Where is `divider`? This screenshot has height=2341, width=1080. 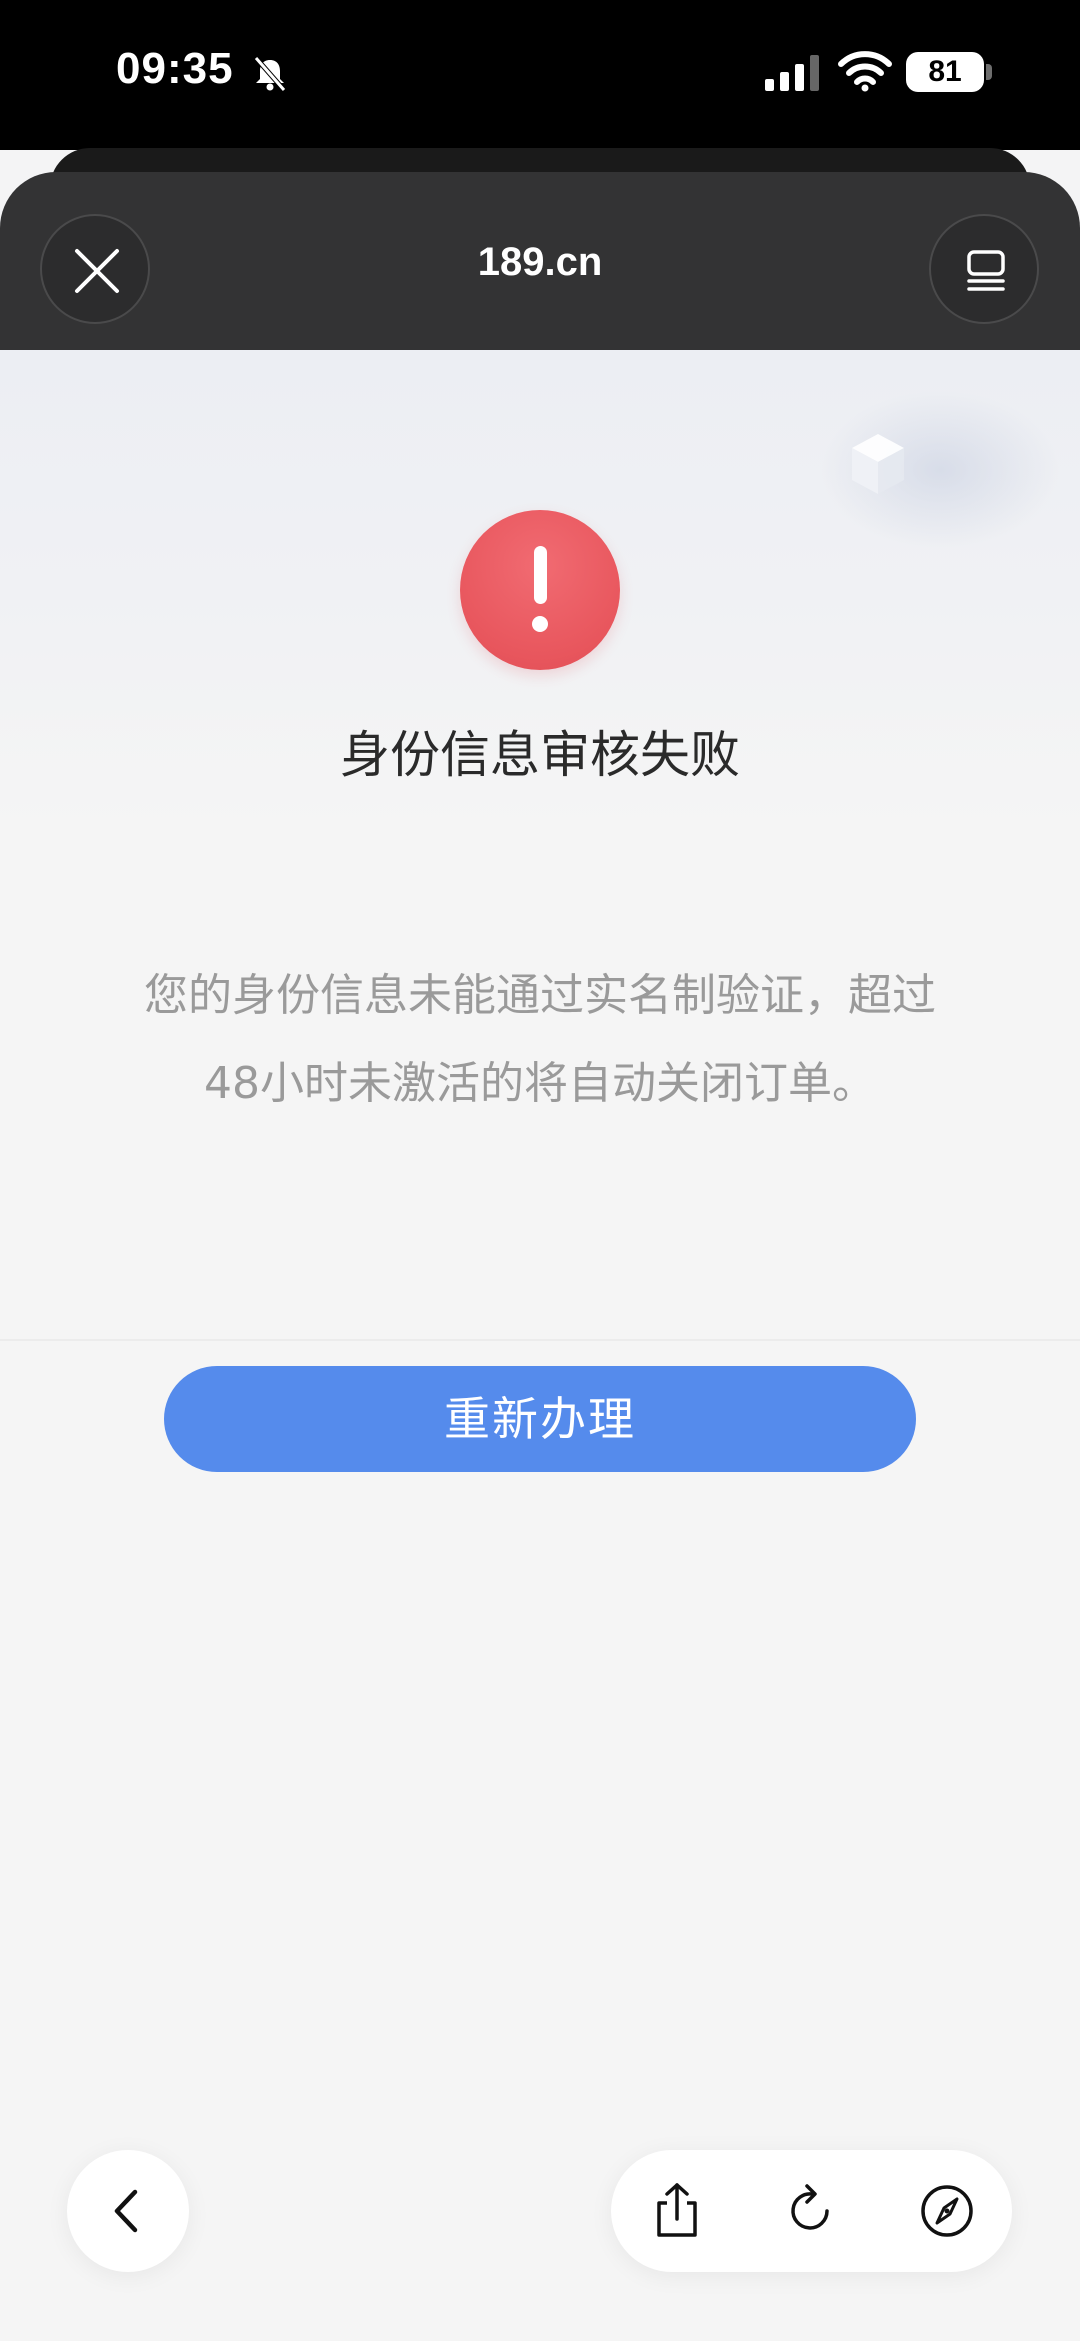 divider is located at coordinates (540, 1340).